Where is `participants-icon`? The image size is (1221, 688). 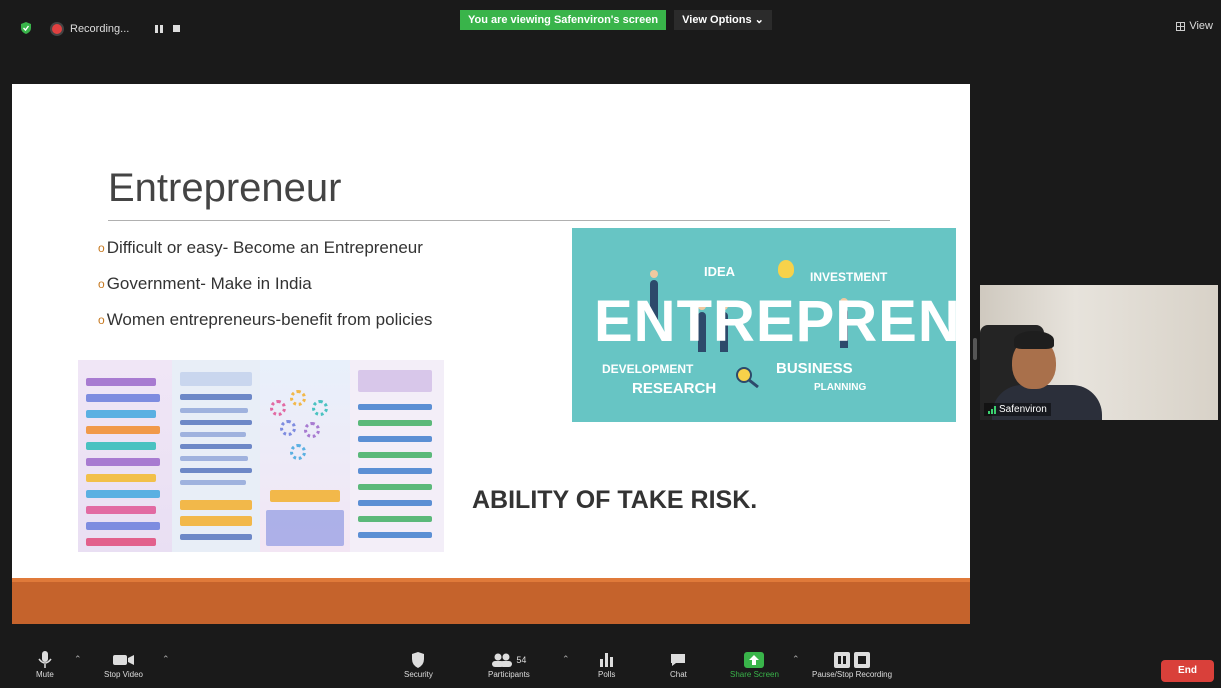 participants-icon is located at coordinates (502, 660).